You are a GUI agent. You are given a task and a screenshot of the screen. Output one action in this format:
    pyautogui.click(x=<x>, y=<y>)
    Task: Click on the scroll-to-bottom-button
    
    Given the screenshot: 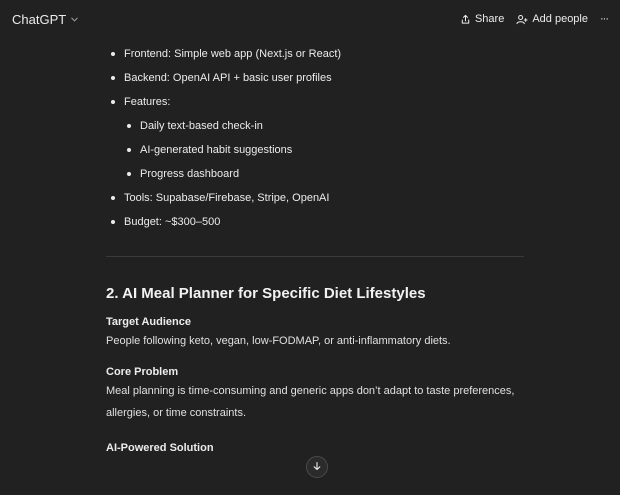 What is the action you would take?
    pyautogui.click(x=317, y=467)
    